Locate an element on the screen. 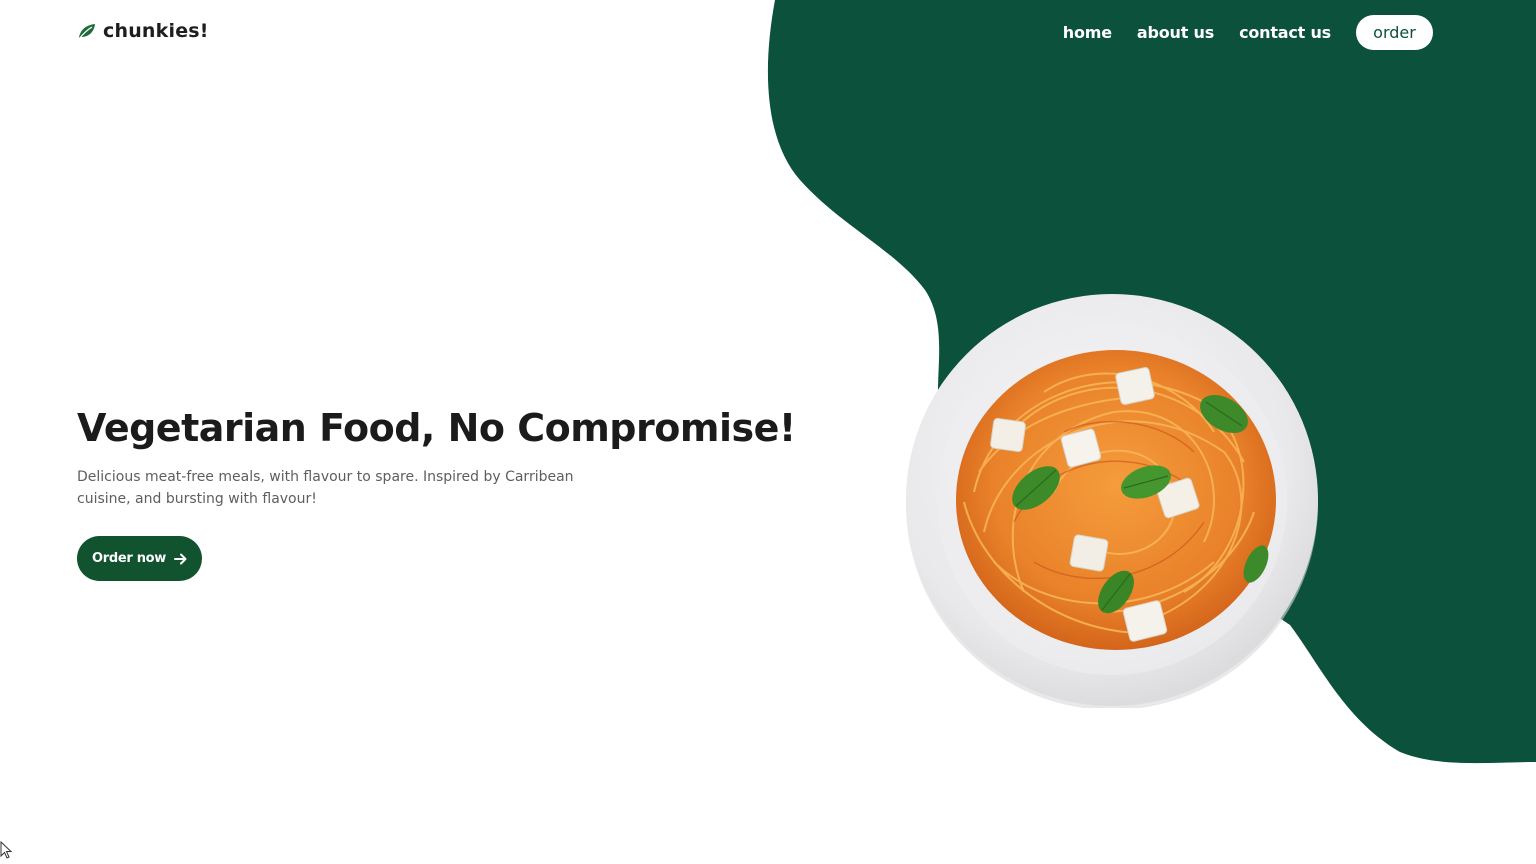  leaf-icon is located at coordinates (87, 31).